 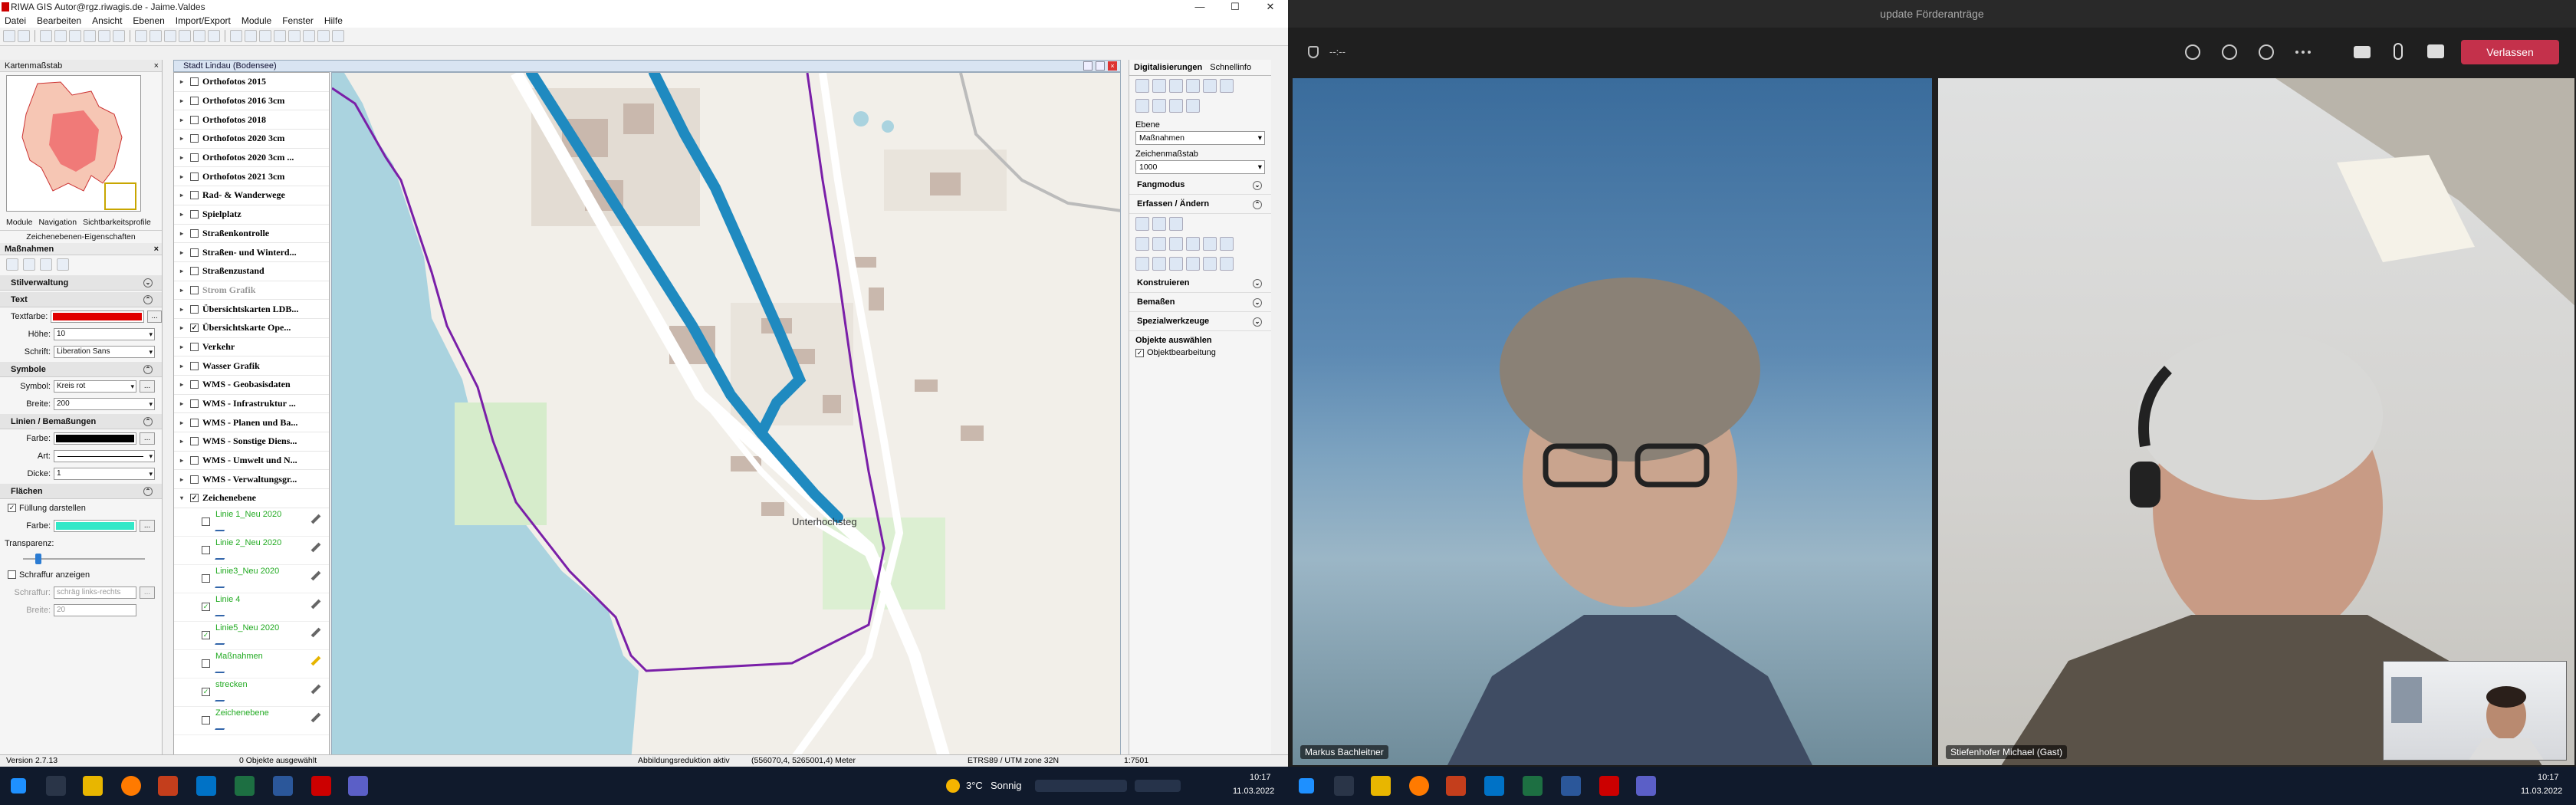 What do you see at coordinates (95, 525) in the screenshot?
I see `fill-color-swatch` at bounding box center [95, 525].